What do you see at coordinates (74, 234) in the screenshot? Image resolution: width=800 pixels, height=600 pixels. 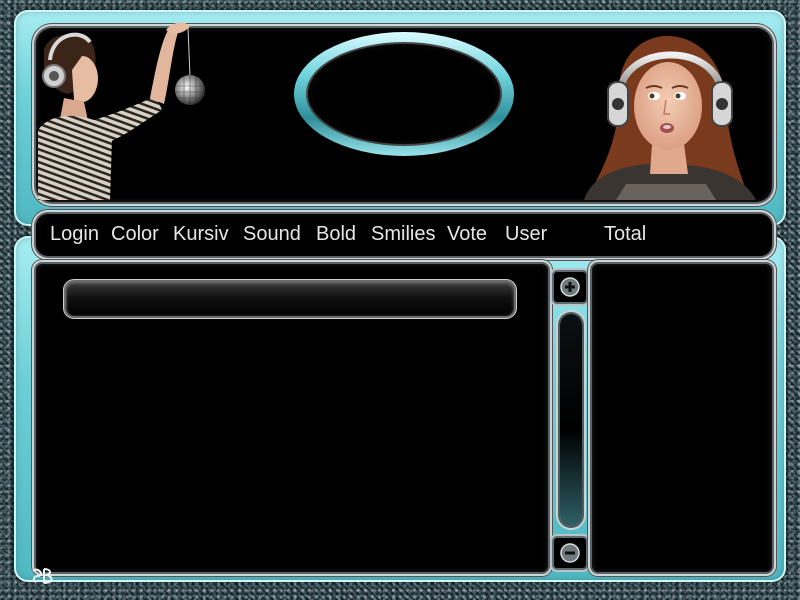 I see `menu-login: Login` at bounding box center [74, 234].